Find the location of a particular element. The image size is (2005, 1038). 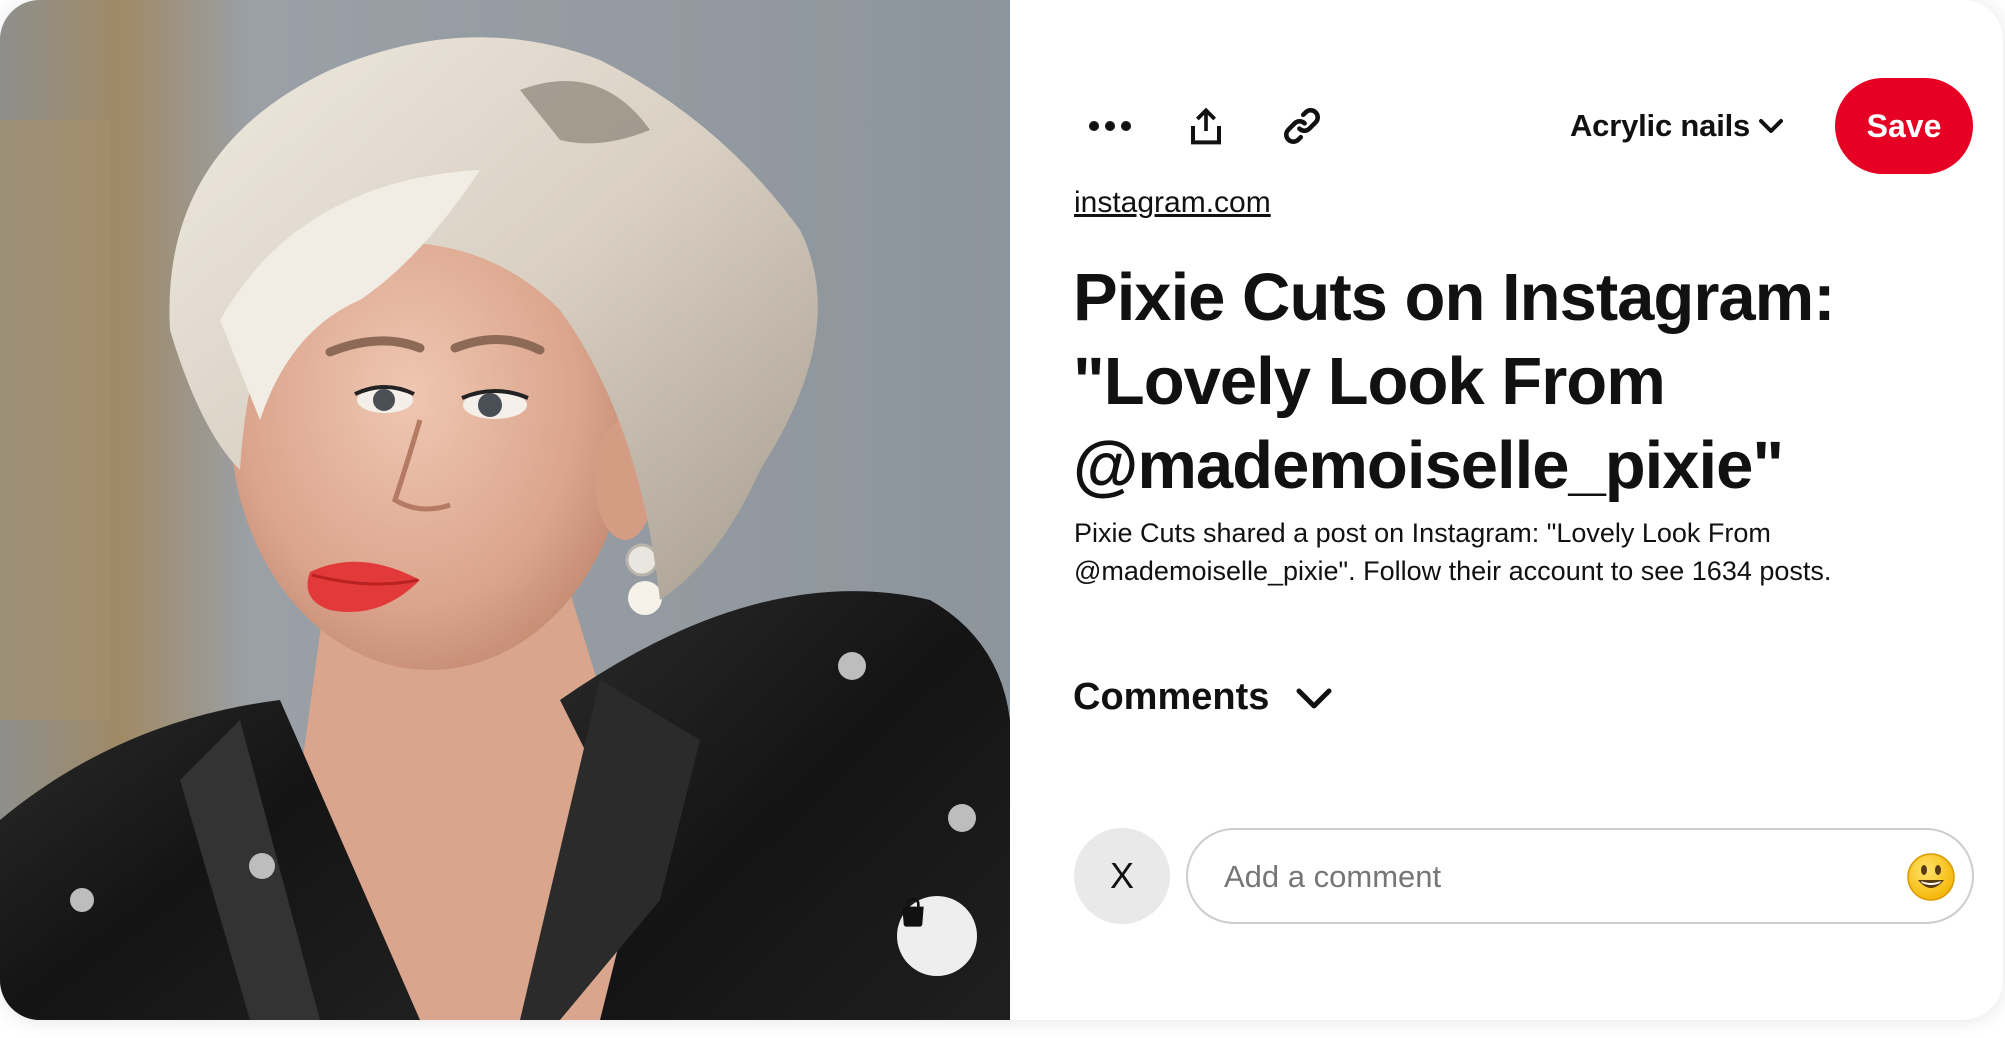

comments-toggle: Comments is located at coordinates (1203, 697).